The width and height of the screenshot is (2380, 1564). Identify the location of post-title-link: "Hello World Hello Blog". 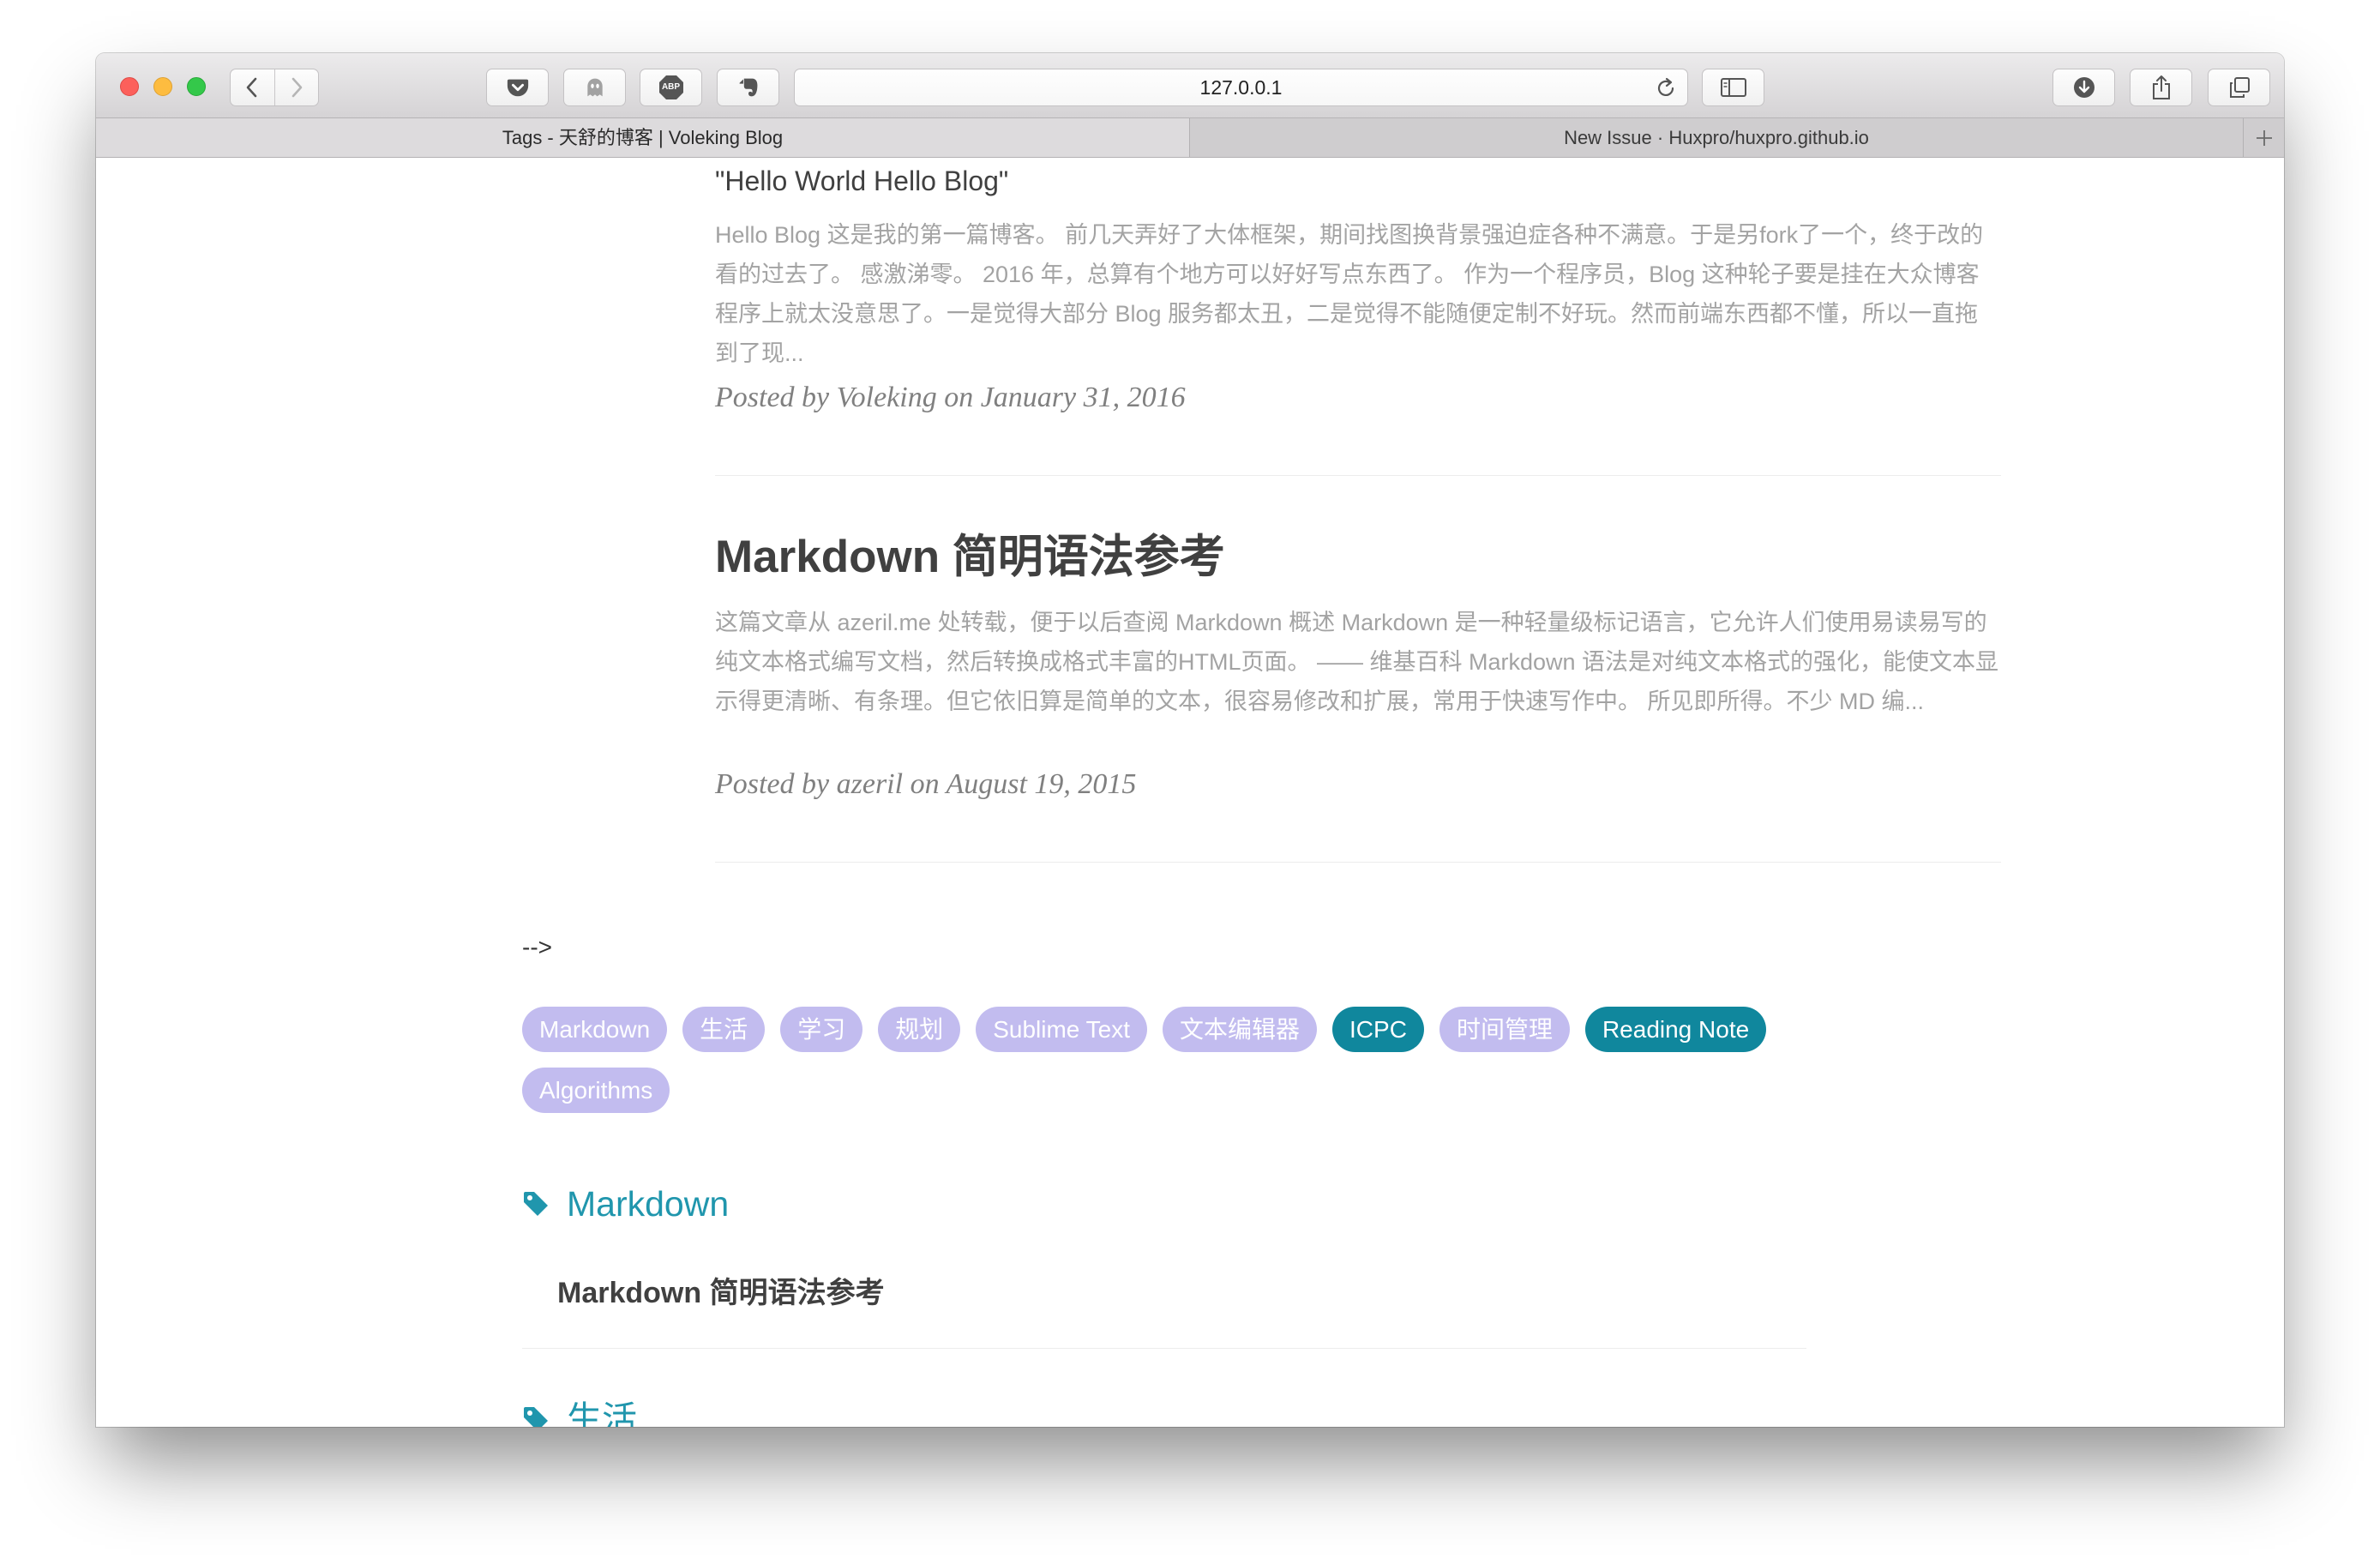
(862, 181).